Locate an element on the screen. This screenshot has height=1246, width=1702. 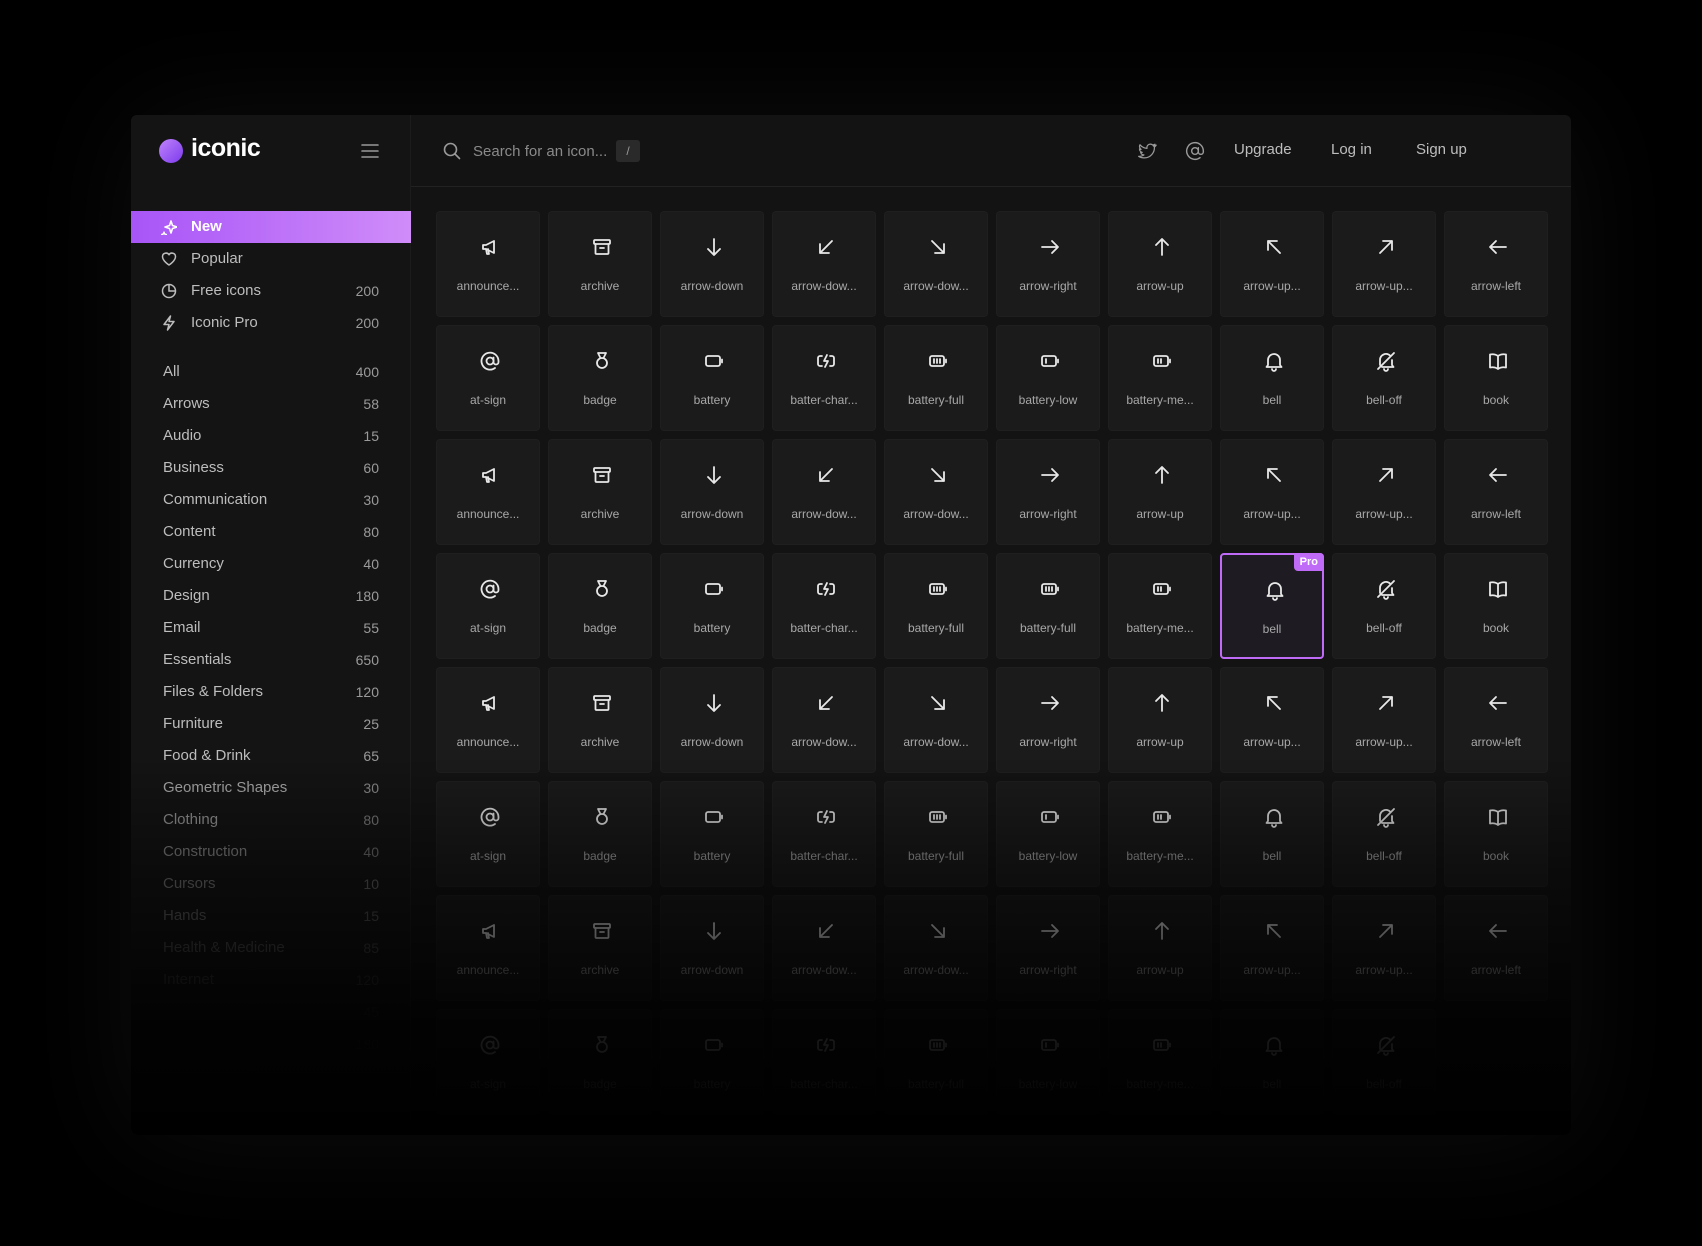
category-item-currency: Currency 40 is located at coordinates (271, 564).